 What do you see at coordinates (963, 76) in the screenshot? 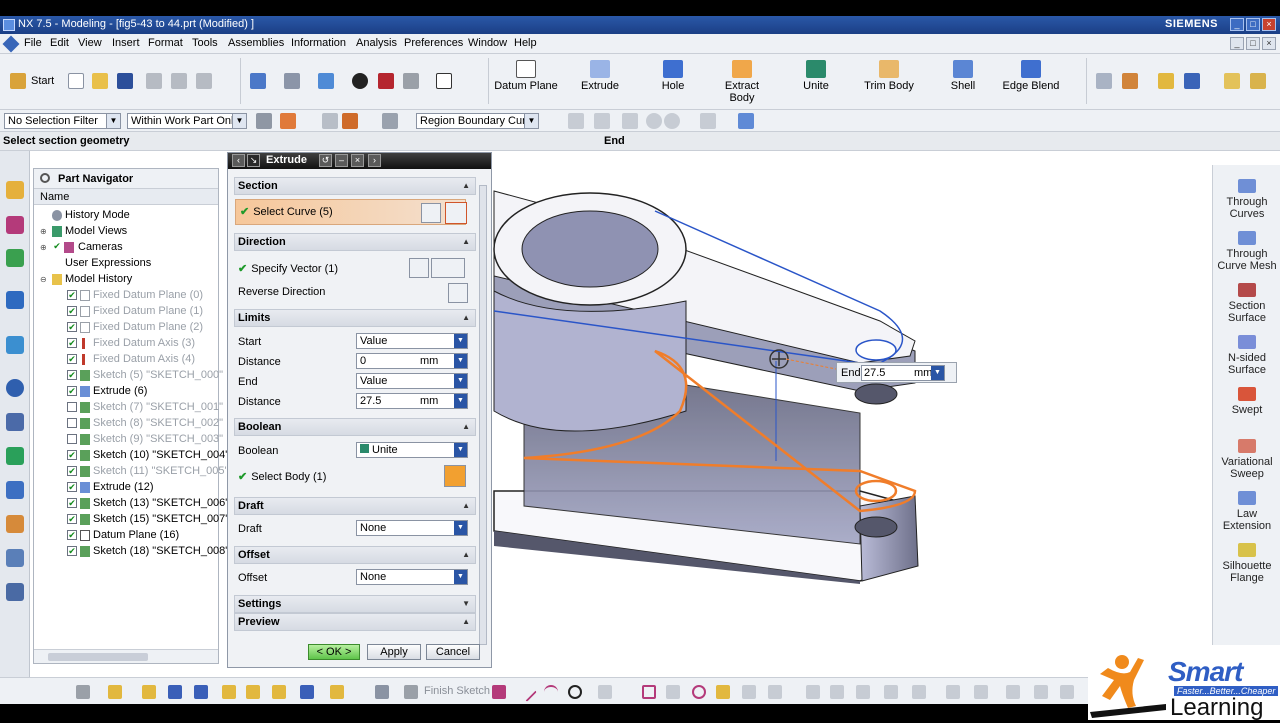
I see `shell-button: Shell` at bounding box center [963, 76].